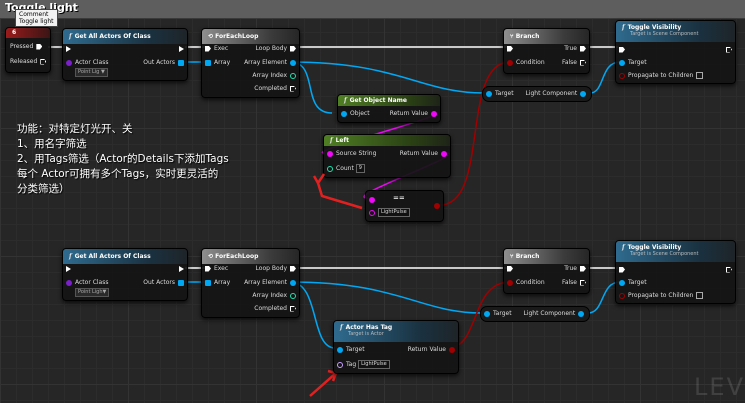 The height and width of the screenshot is (403, 745). Describe the element at coordinates (452, 349) in the screenshot. I see `return-pin` at that location.